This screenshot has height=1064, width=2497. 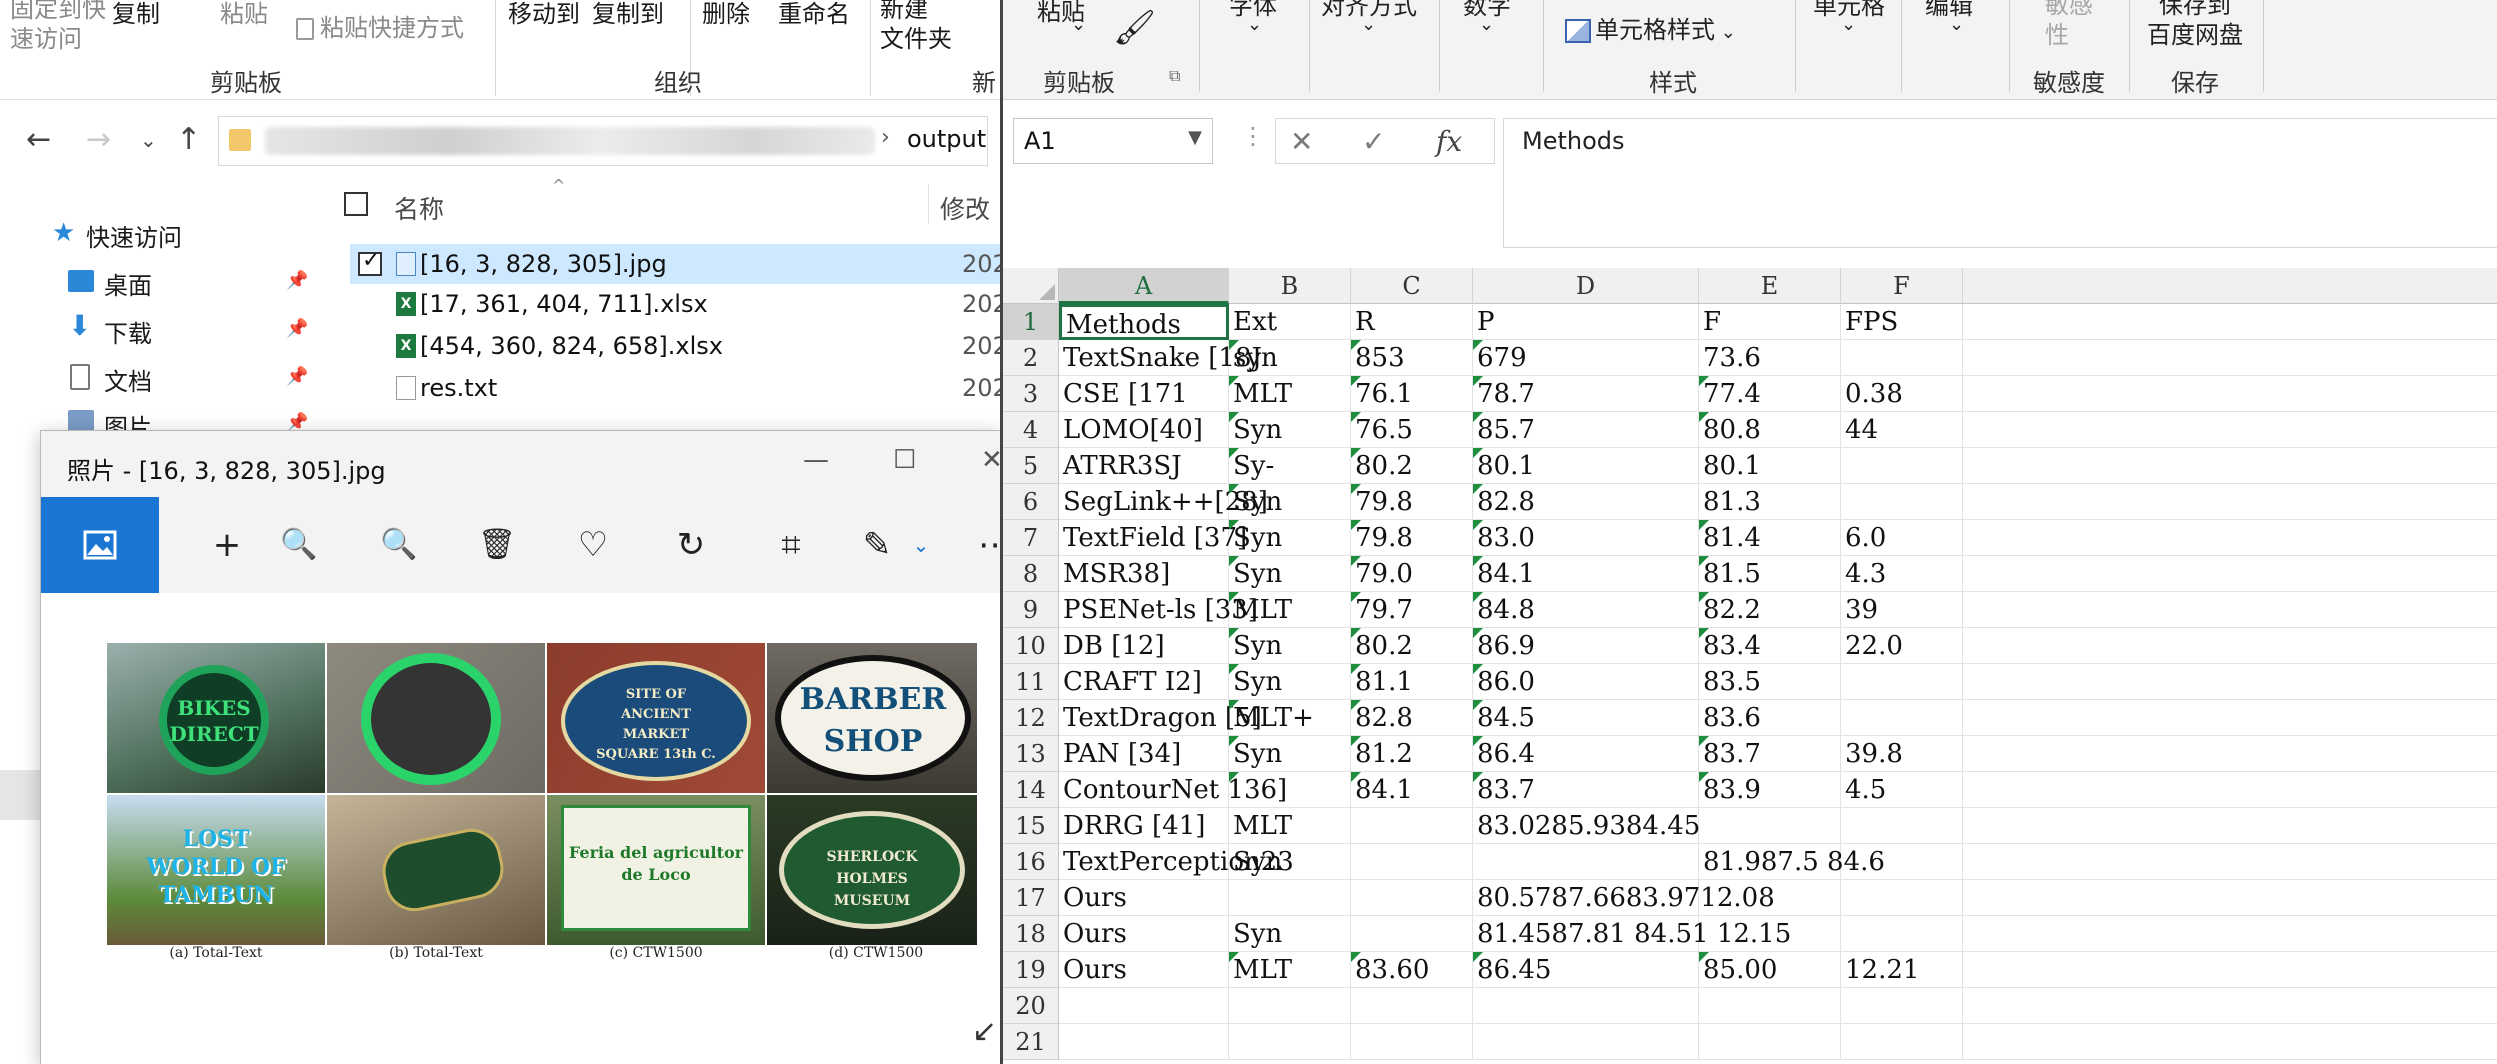 I want to click on row-header: 11, so click(x=1031, y=682).